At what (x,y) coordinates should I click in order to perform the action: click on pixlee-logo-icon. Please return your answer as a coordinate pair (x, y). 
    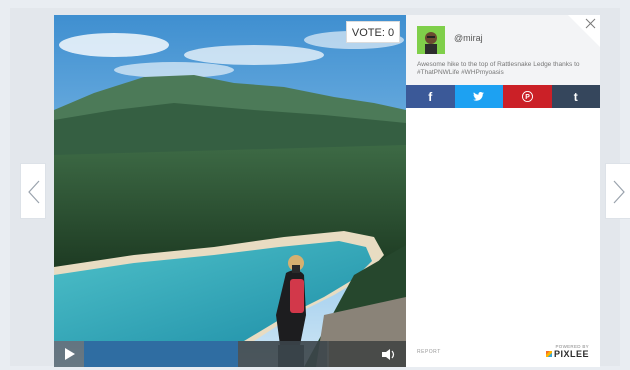
    Looking at the image, I should click on (548, 354).